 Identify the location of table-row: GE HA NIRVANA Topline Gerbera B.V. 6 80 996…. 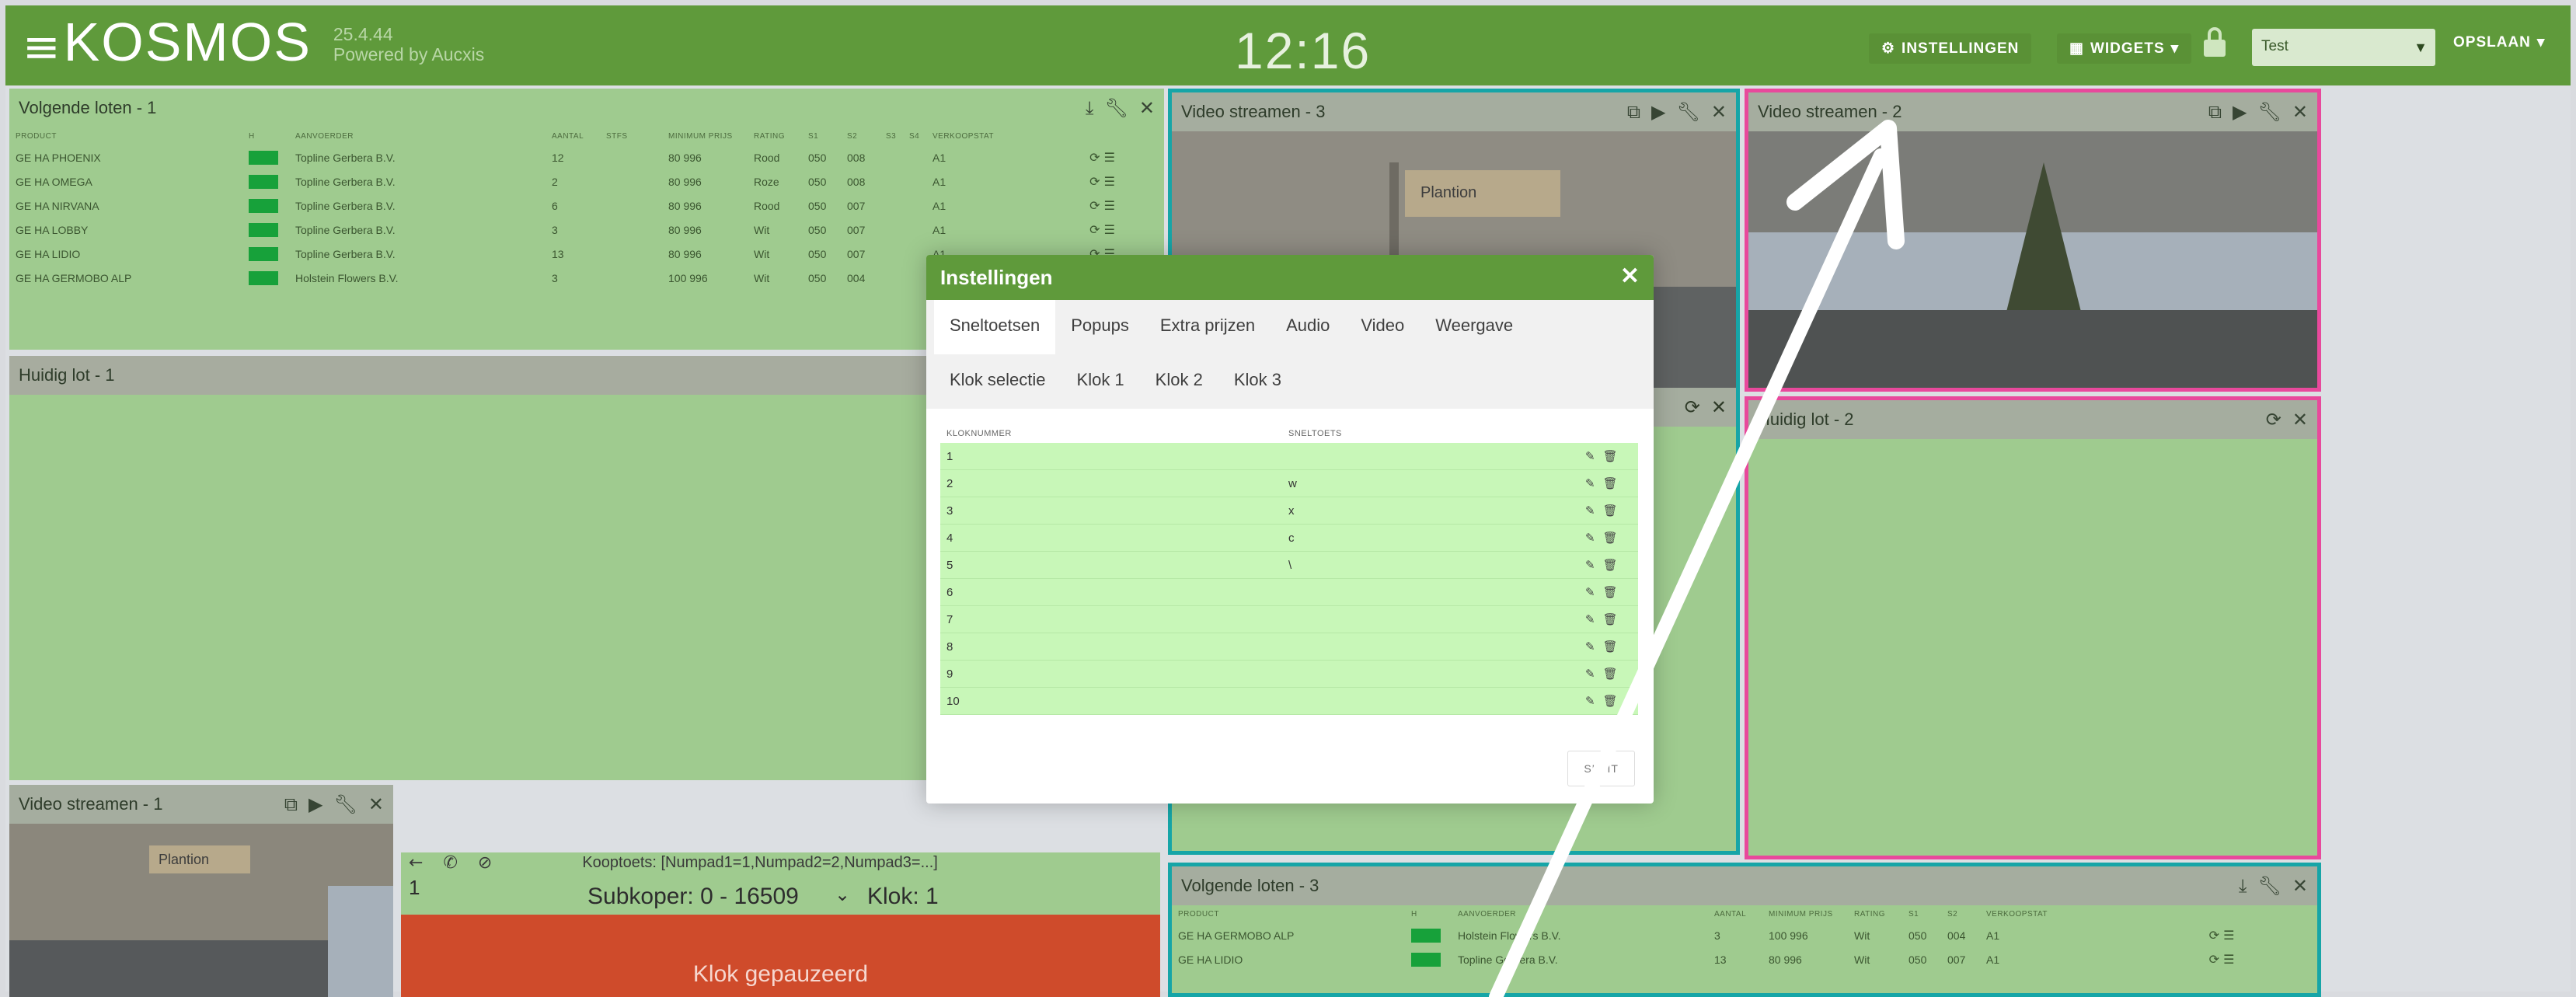
(586, 205).